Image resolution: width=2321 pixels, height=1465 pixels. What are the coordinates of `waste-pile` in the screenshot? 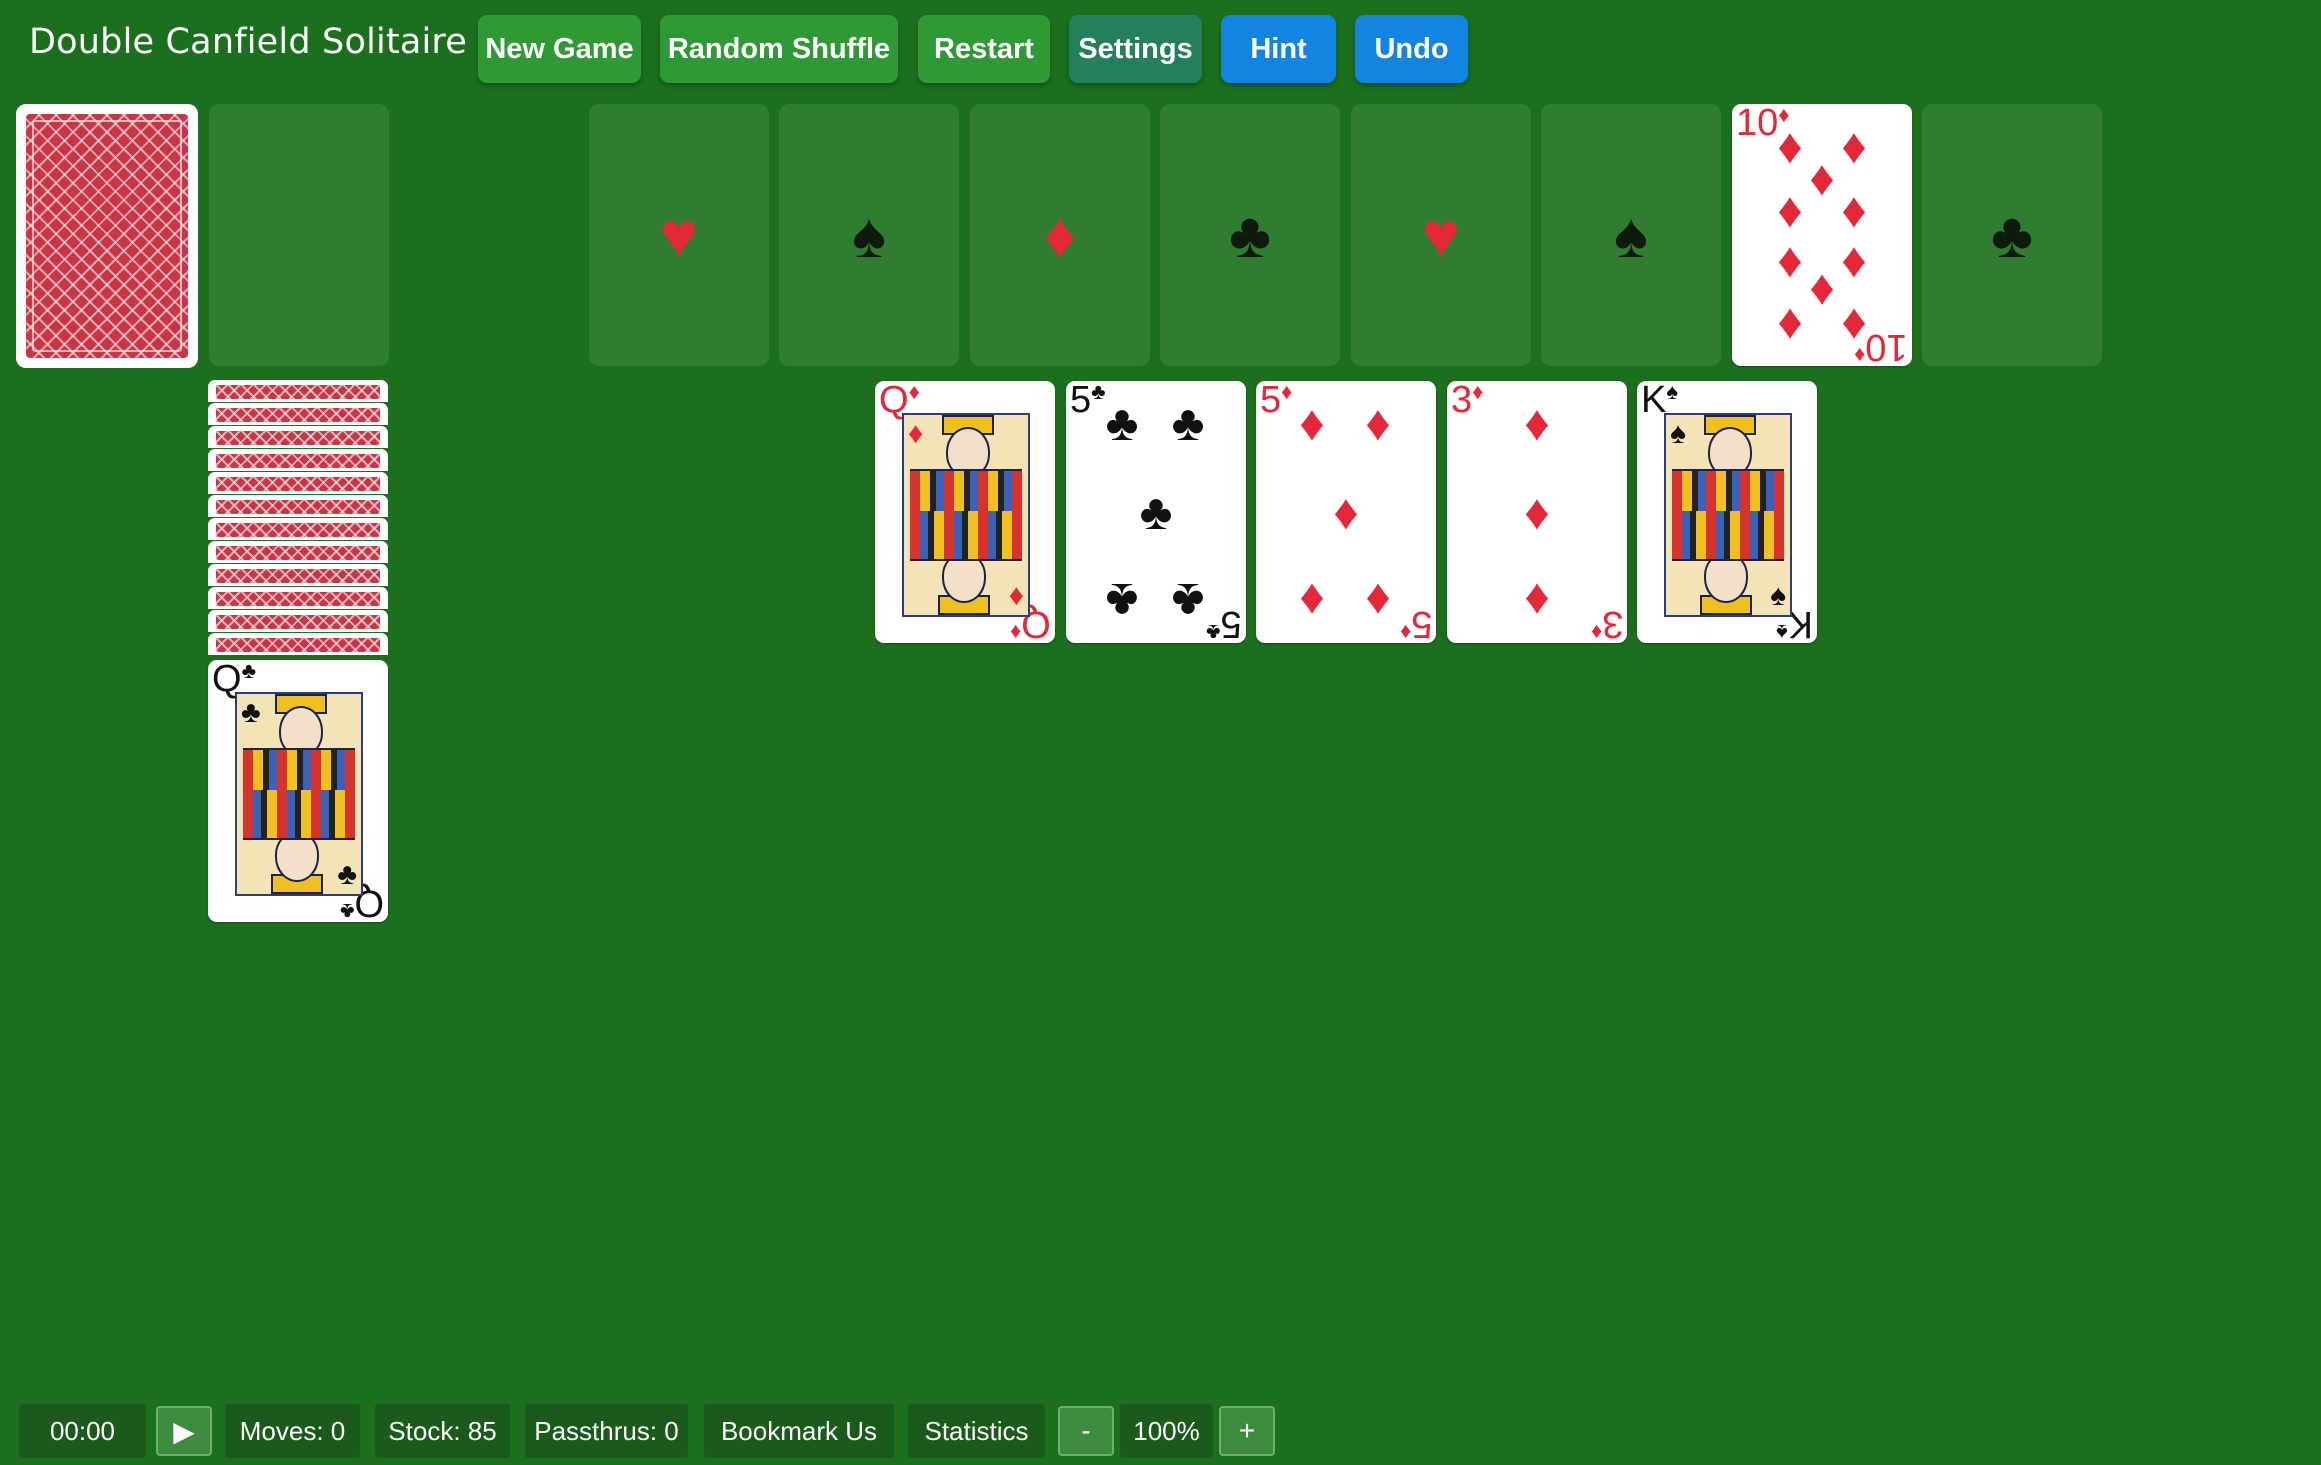 It's located at (299, 235).